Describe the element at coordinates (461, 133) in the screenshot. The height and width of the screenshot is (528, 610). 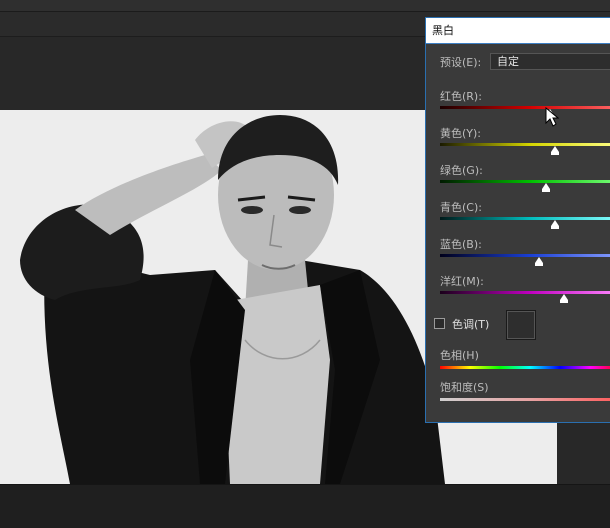
I see `yellow-slider-label: 黄色(Y):` at that location.